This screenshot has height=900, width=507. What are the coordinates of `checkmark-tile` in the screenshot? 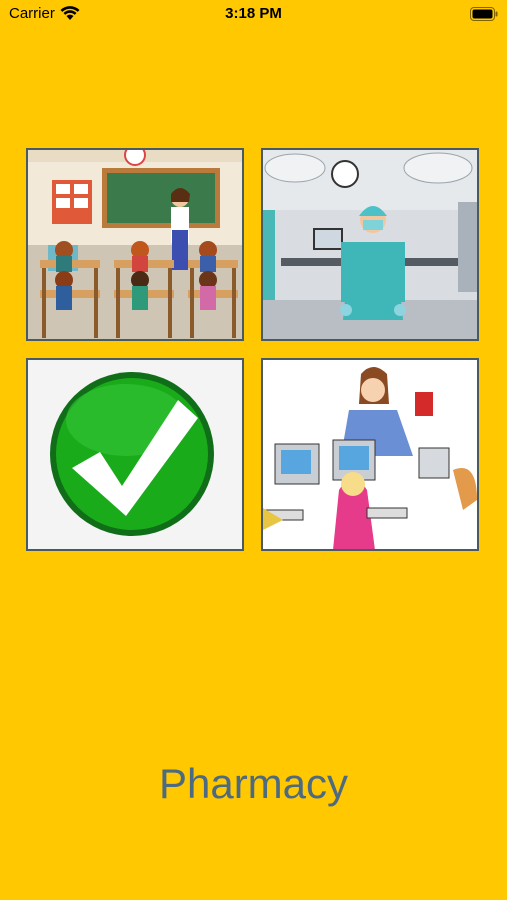 It's located at (135, 454).